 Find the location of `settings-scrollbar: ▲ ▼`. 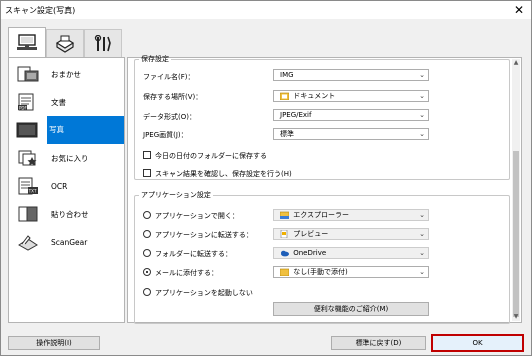

settings-scrollbar: ▲ ▼ is located at coordinates (516, 190).